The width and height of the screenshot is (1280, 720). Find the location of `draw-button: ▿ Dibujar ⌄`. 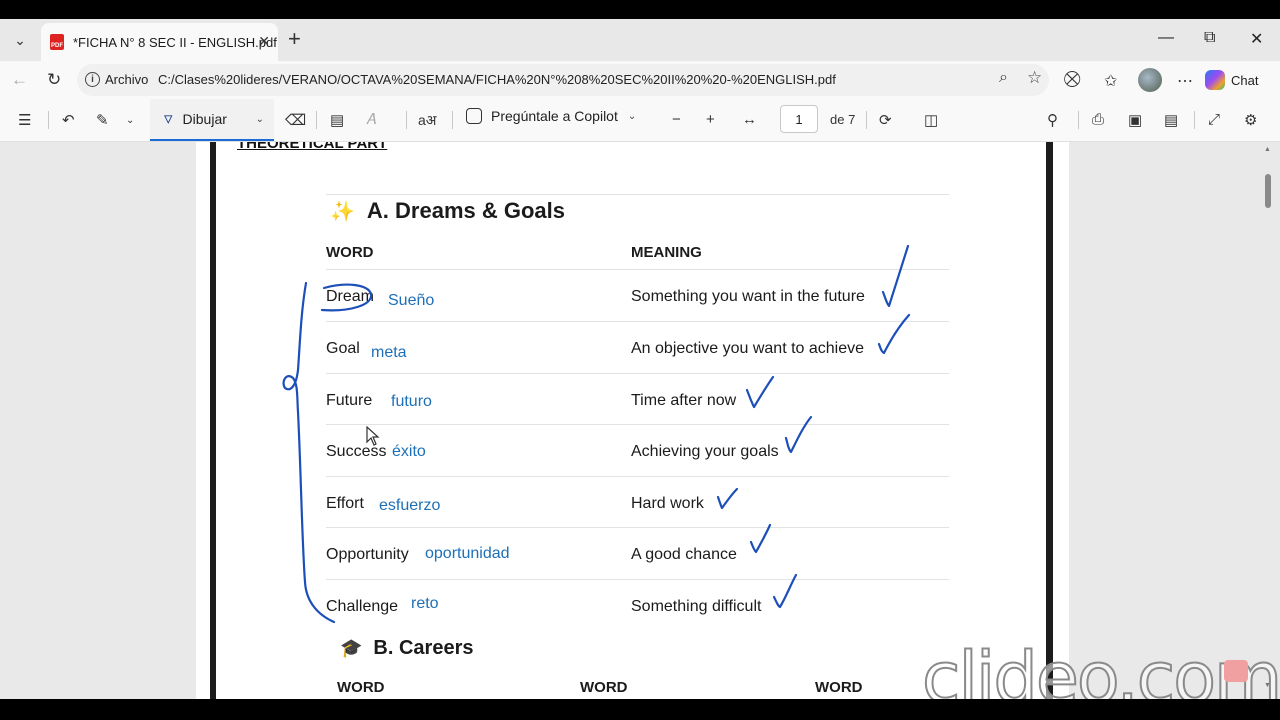

draw-button: ▿ Dibujar ⌄ is located at coordinates (212, 120).